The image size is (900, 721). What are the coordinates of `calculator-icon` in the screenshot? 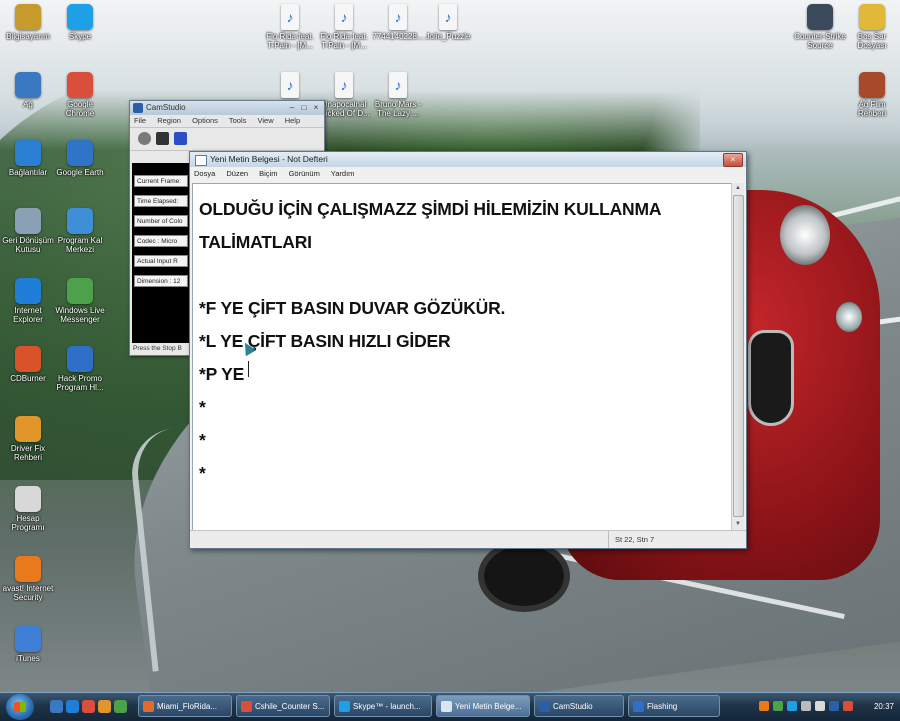 It's located at (28, 499).